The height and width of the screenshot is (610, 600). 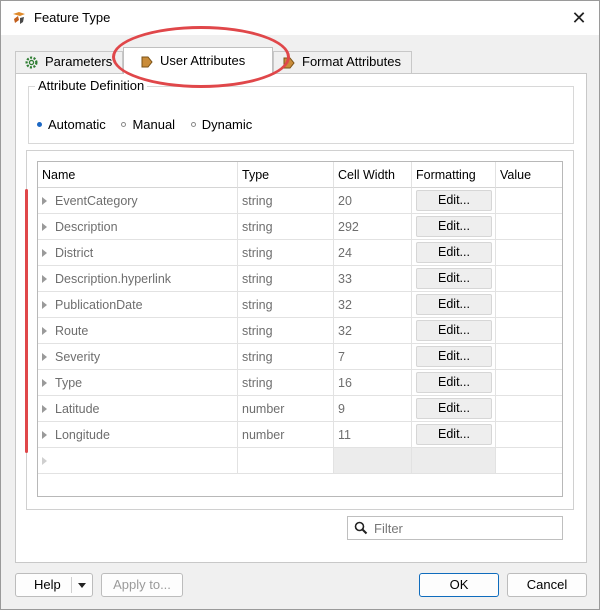 What do you see at coordinates (138, 227) in the screenshot?
I see `attribute-name-cell: Description` at bounding box center [138, 227].